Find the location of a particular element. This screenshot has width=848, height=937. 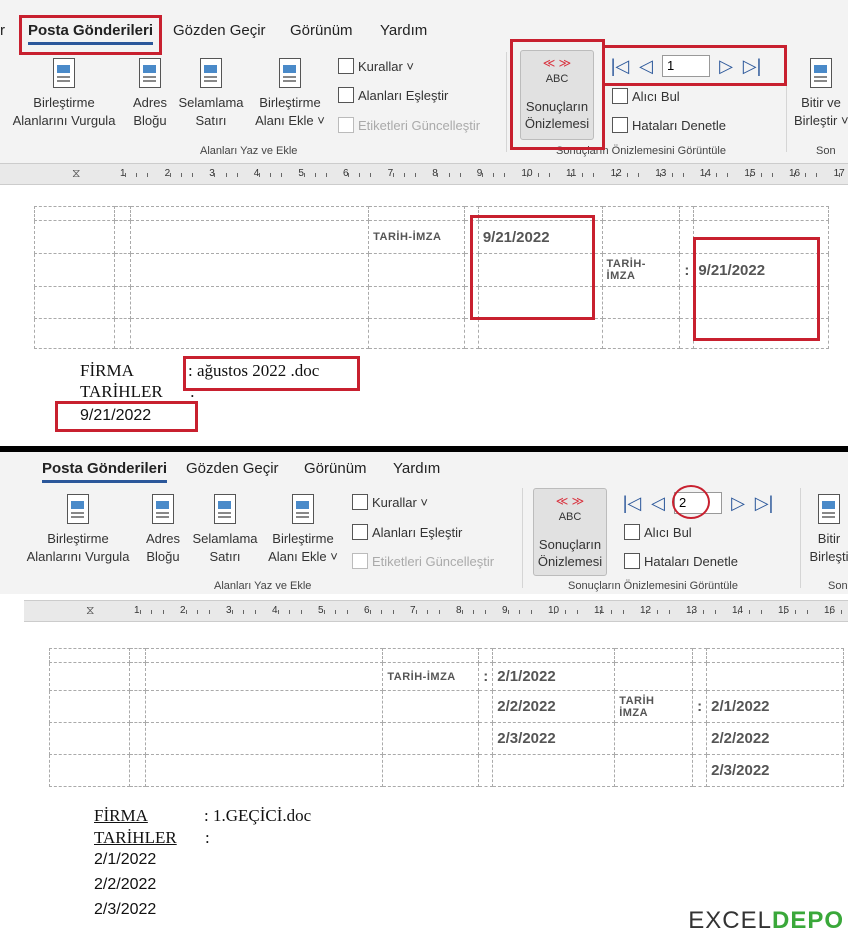

date-cell-2: 2/3/2022 is located at coordinates (775, 770).